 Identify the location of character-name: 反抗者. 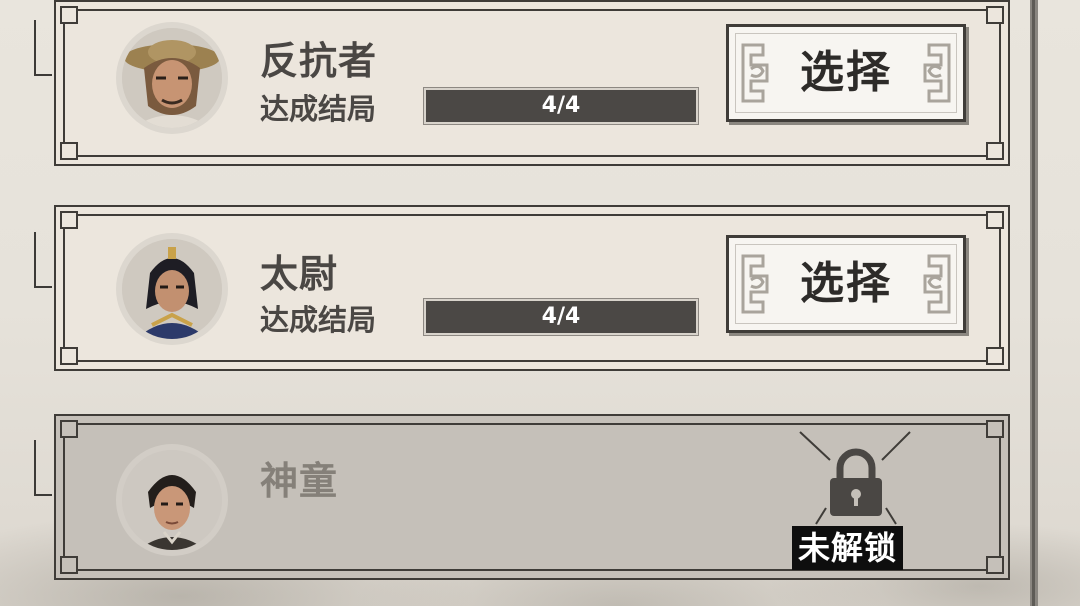
(319, 61).